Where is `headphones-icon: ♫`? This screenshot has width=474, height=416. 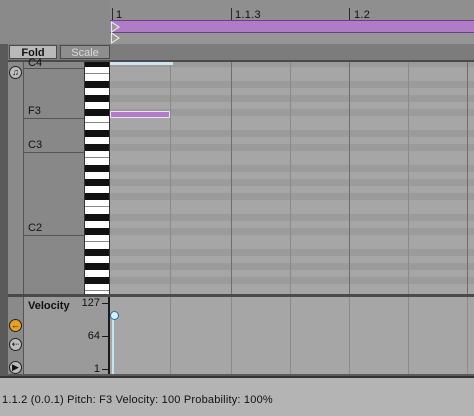
headphones-icon: ♫ is located at coordinates (15, 72).